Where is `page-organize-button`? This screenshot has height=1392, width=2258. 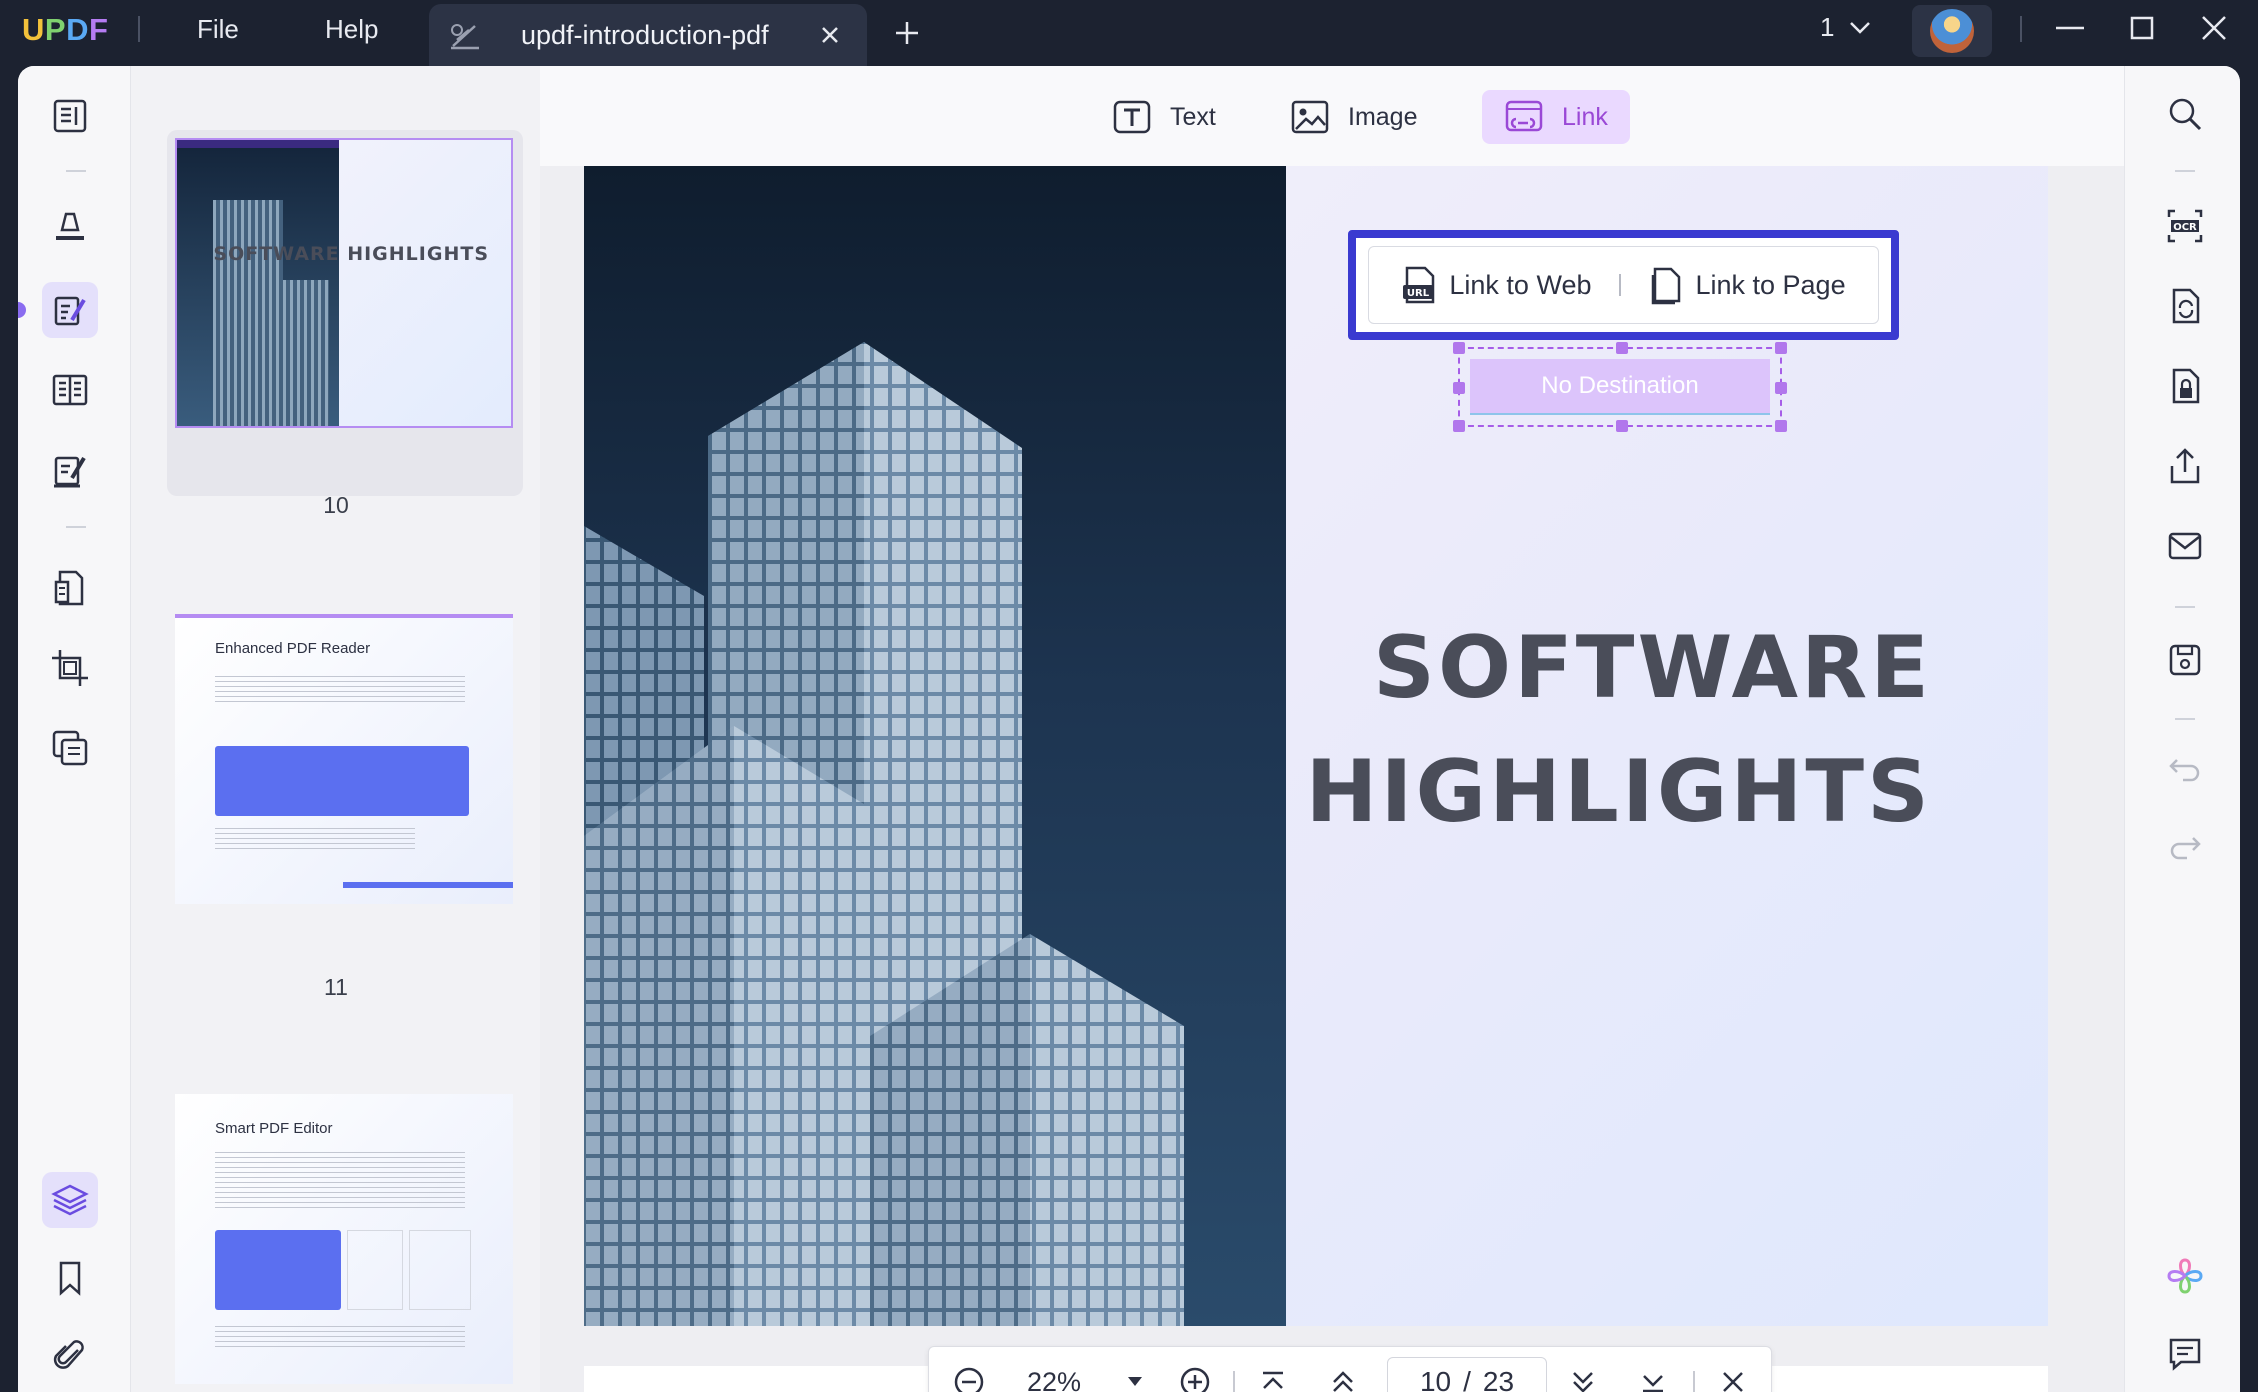
page-organize-button is located at coordinates (70, 390).